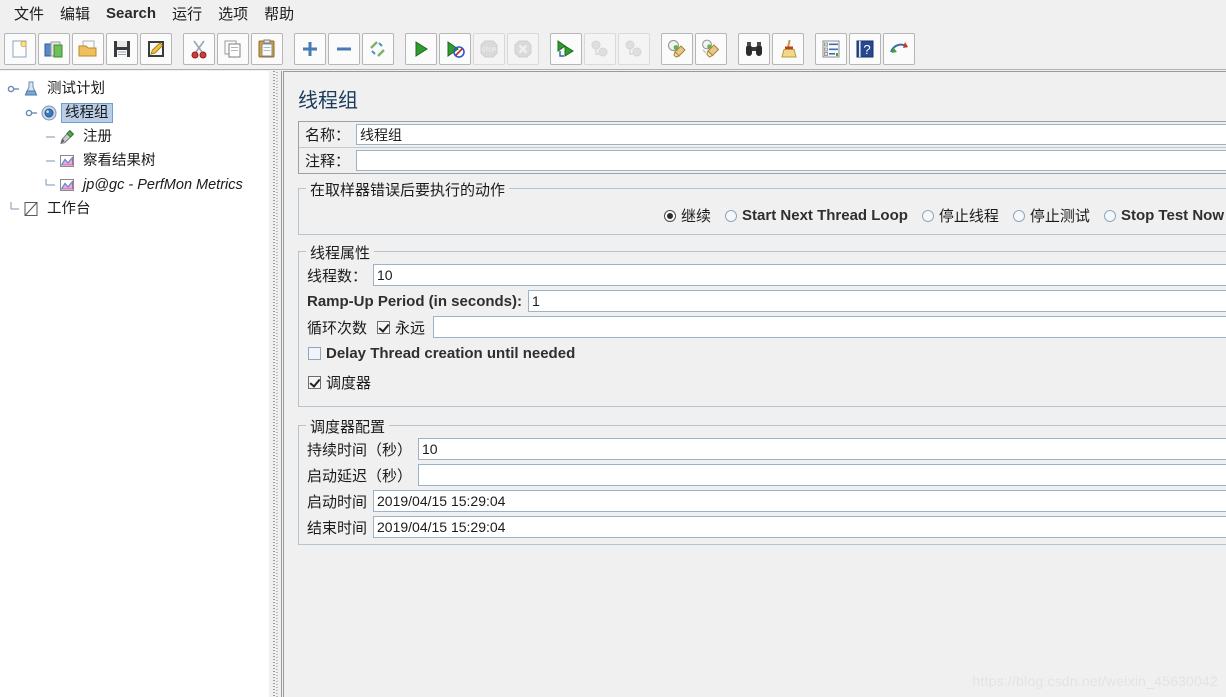  I want to click on tree-node-http-sampler: 注册, so click(134, 137).